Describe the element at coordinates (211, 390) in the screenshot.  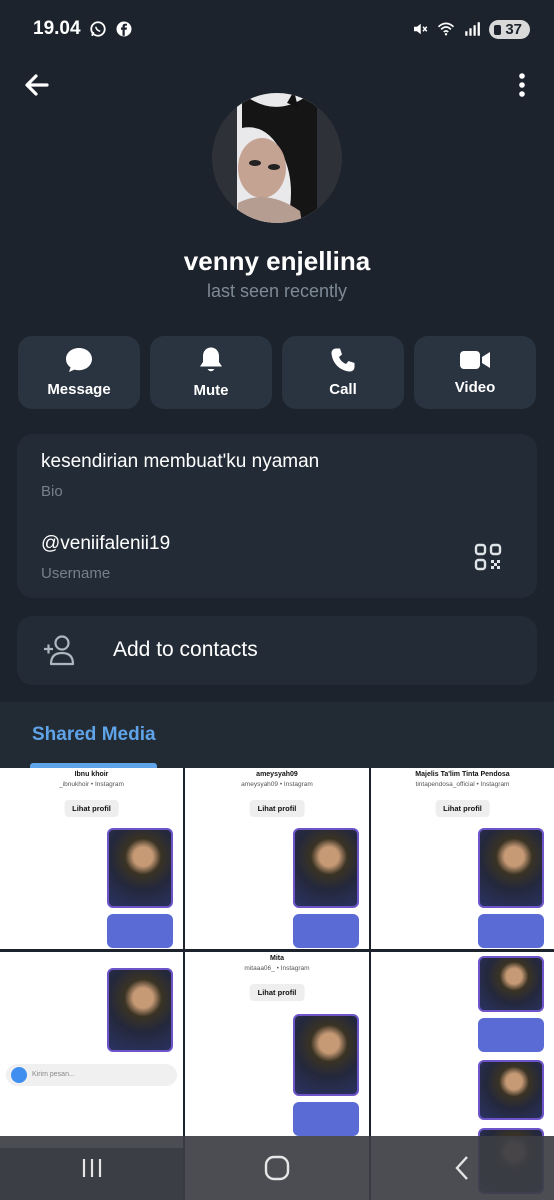
I see `mute-label: Mute` at that location.